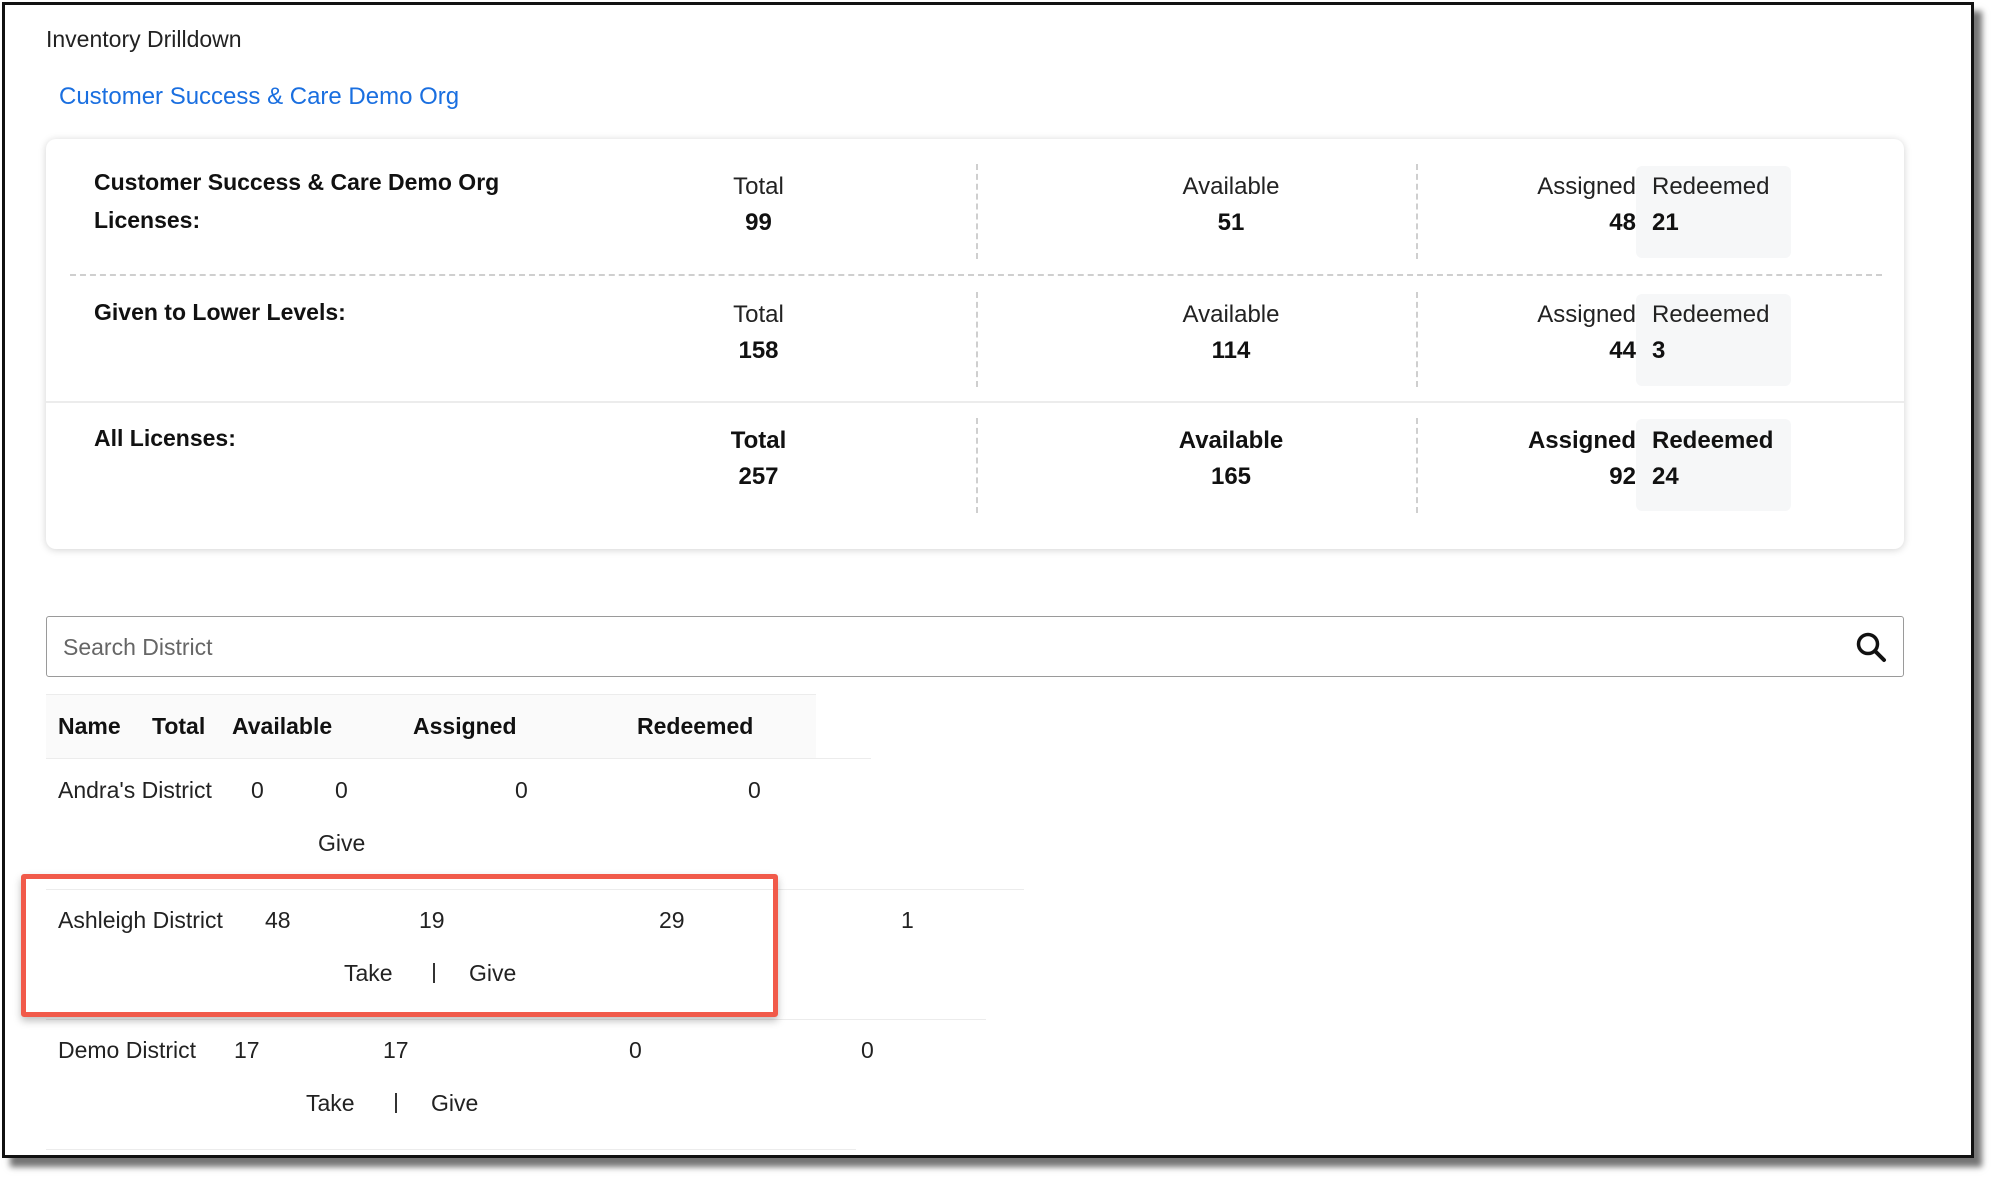  Describe the element at coordinates (399, 945) in the screenshot. I see `annotation-highlight-box` at that location.